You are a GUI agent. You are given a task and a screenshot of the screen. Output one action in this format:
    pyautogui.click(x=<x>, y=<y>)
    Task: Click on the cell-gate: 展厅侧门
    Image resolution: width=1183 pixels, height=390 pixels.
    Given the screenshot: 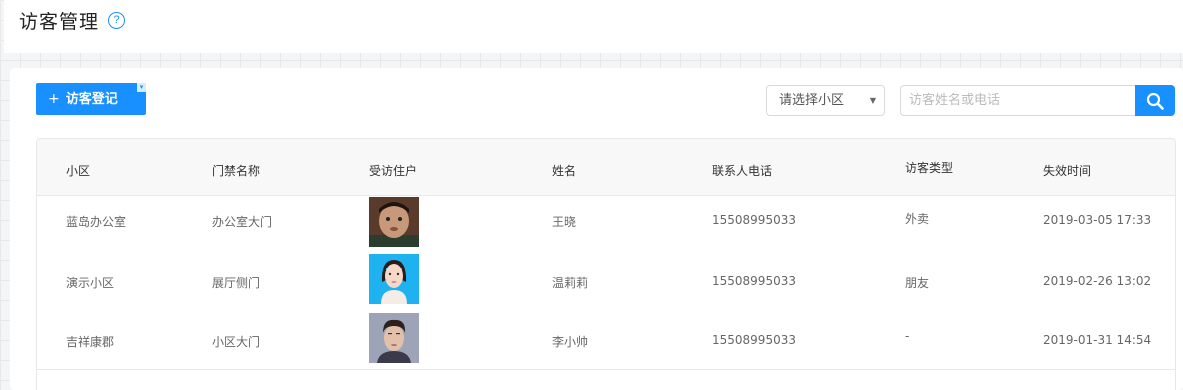 What is the action you would take?
    pyautogui.click(x=236, y=283)
    